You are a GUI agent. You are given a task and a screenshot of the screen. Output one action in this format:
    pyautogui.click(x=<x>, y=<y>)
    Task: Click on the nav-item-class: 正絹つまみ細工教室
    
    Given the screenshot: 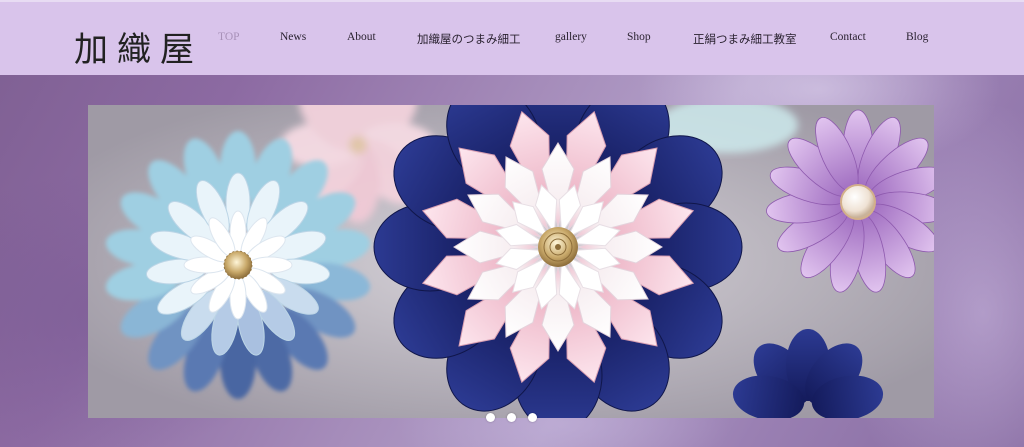 What is the action you would take?
    pyautogui.click(x=745, y=39)
    